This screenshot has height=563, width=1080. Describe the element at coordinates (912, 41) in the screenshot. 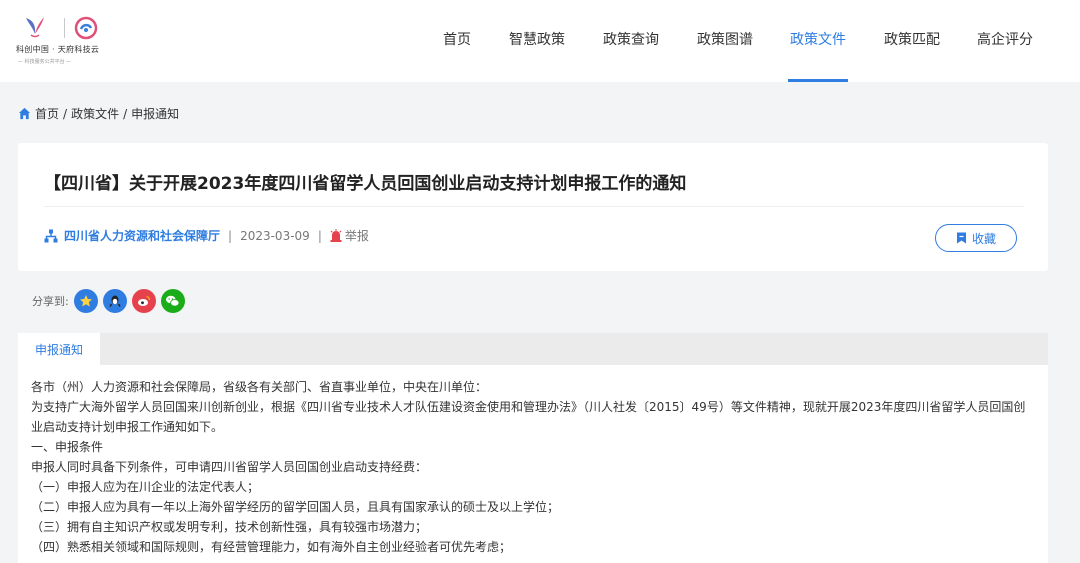

I see `nav-policy-match: 政策匹配` at that location.